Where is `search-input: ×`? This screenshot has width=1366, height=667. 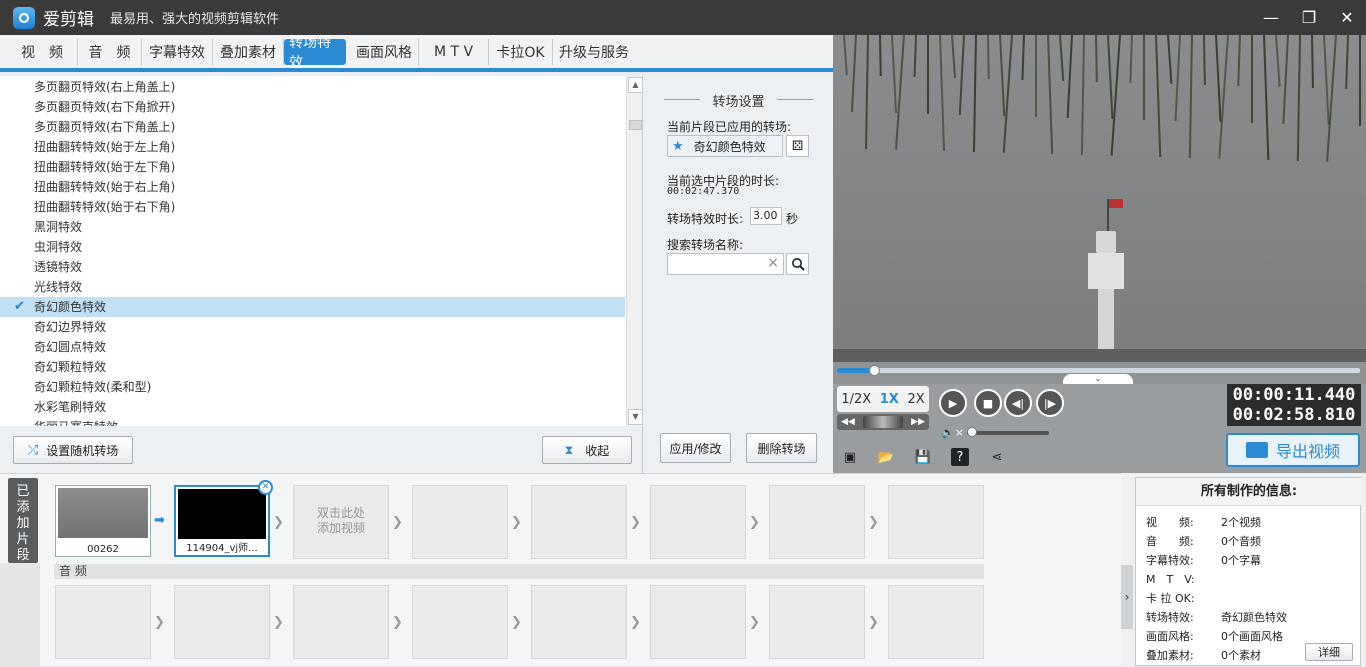 search-input: × is located at coordinates (725, 264).